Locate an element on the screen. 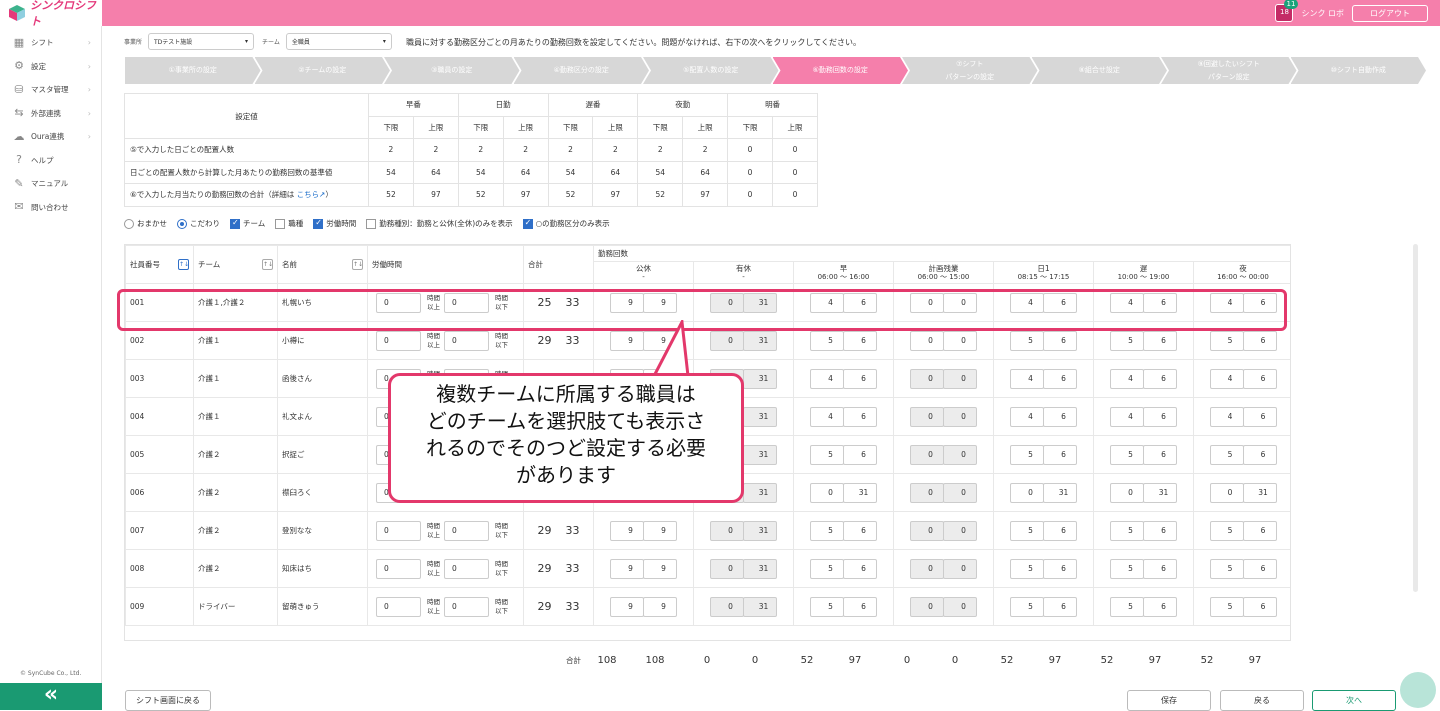 The height and width of the screenshot is (711, 1440). radio-option: おまかせ is located at coordinates (145, 223).